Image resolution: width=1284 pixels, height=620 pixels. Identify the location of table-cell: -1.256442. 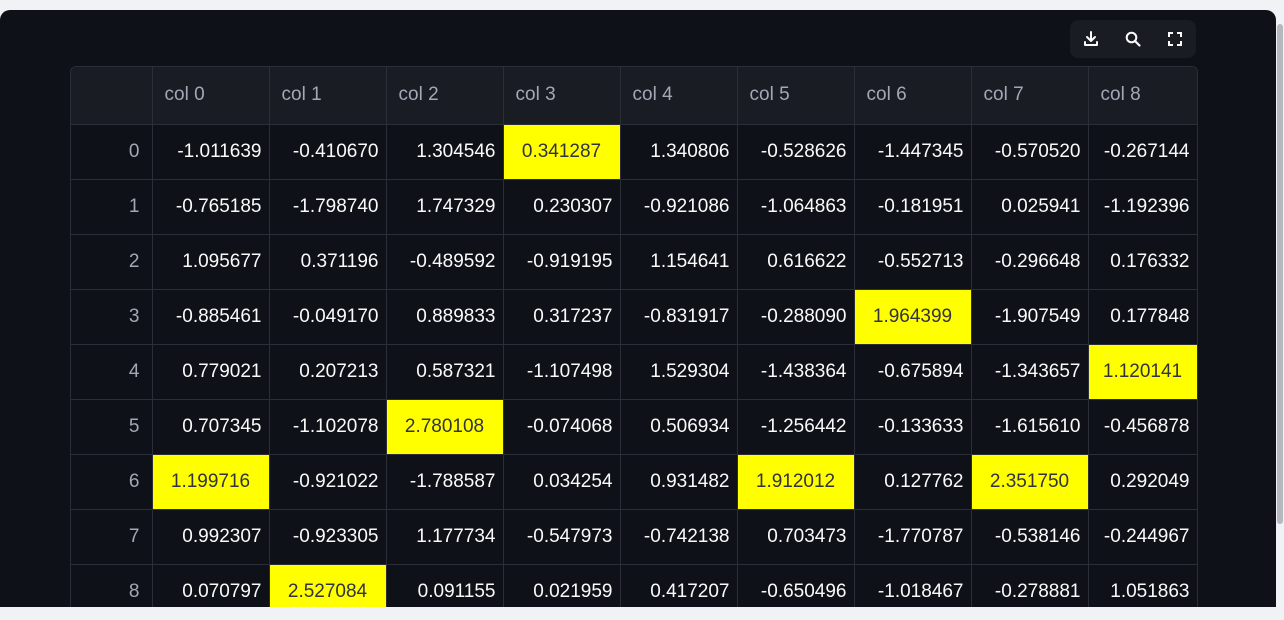
(796, 427).